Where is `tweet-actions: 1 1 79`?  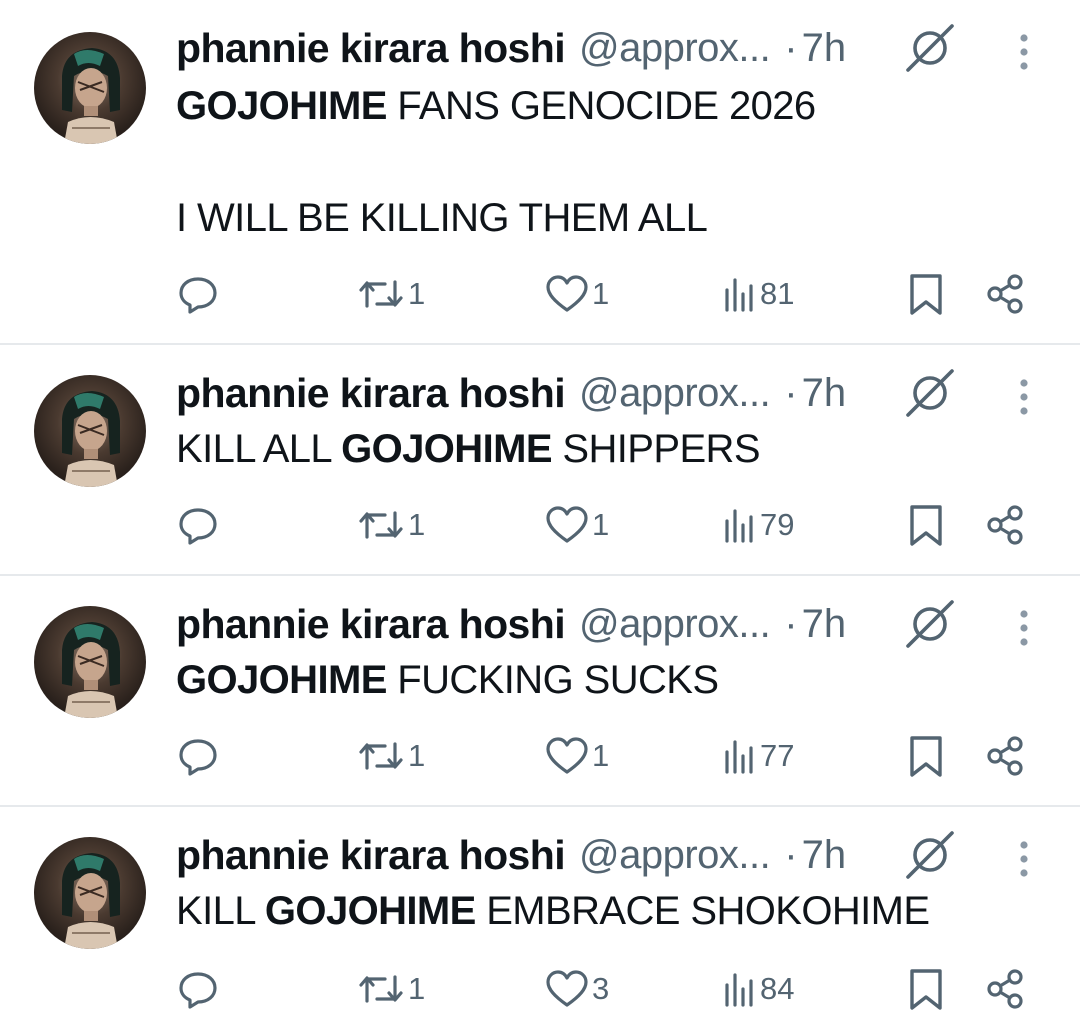 tweet-actions: 1 1 79 is located at coordinates (540, 525).